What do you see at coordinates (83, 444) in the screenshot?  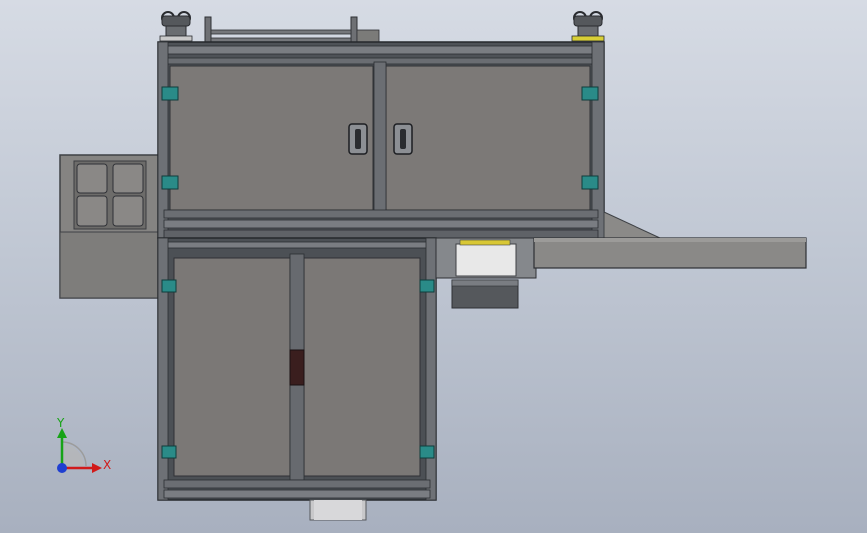 I see `coordinate-triad: Y X` at bounding box center [83, 444].